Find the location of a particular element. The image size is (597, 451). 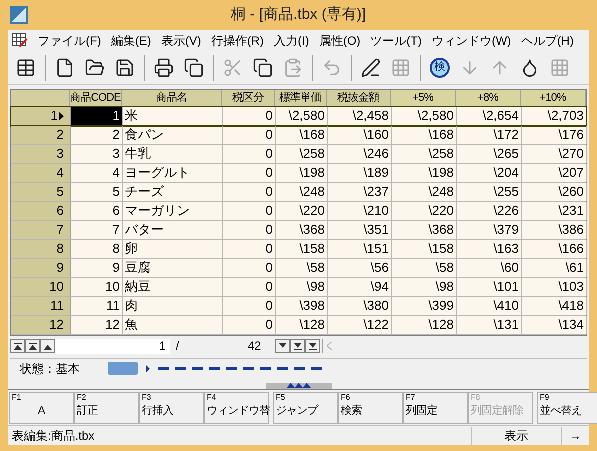

current-record-field: 1 is located at coordinates (112, 346).